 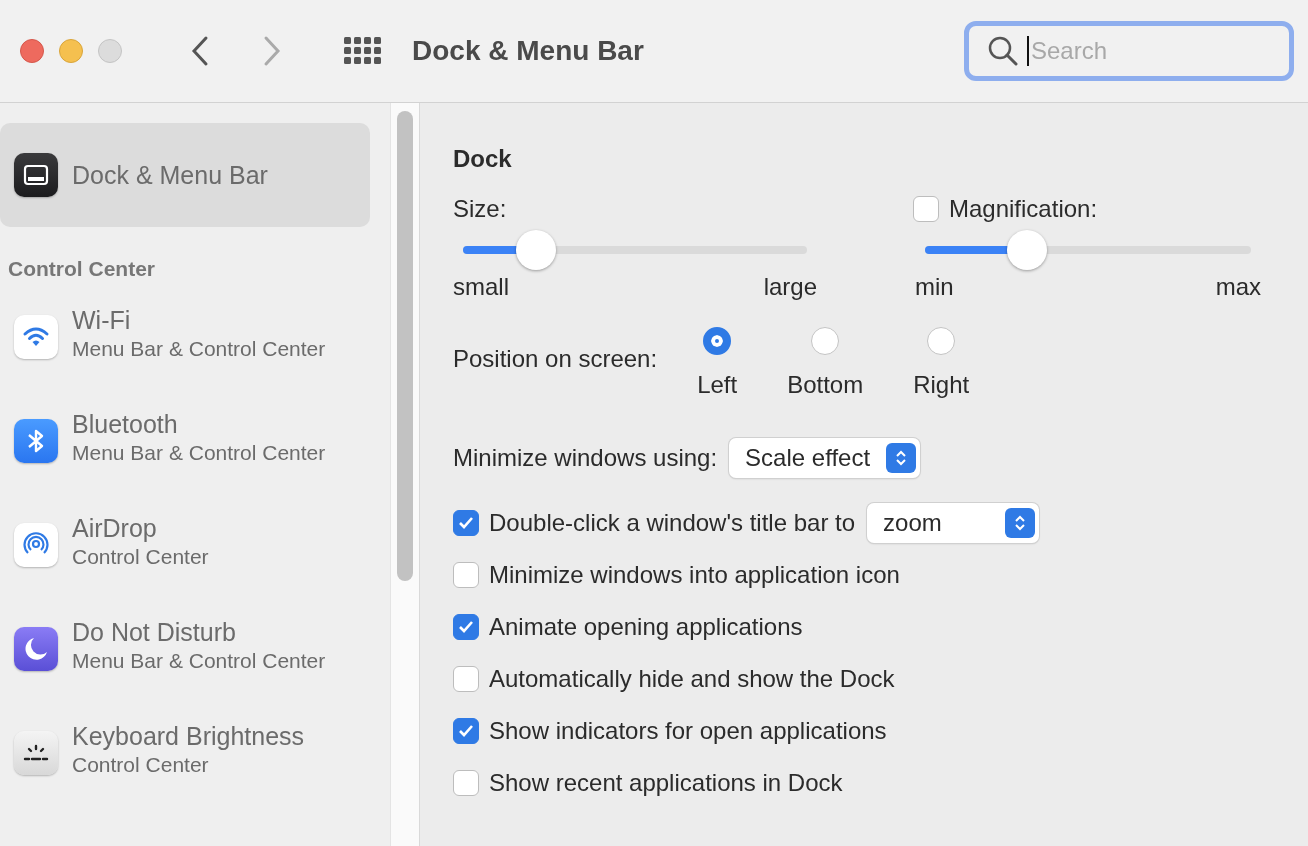 What do you see at coordinates (688, 731) in the screenshot?
I see `option-label: Show indicators for open applications` at bounding box center [688, 731].